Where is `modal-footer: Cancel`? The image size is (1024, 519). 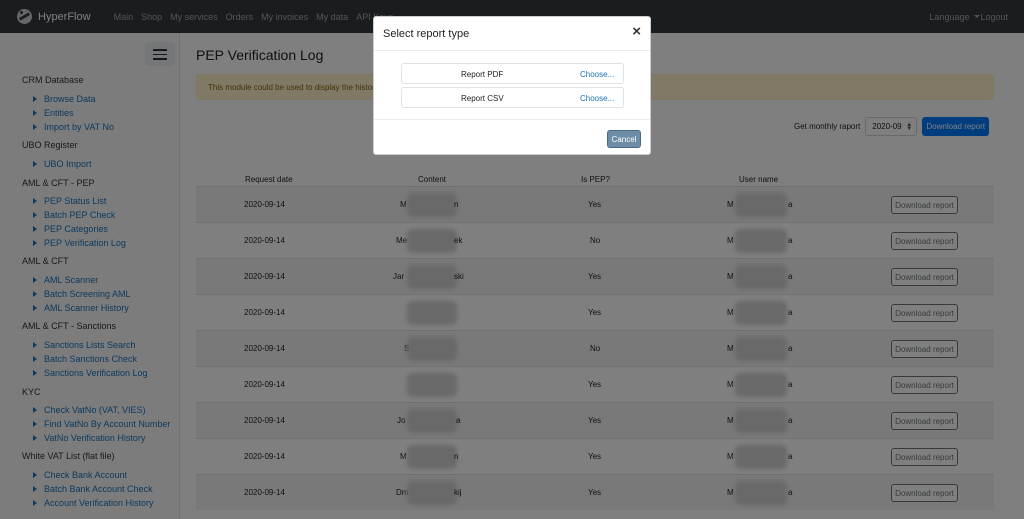
modal-footer: Cancel is located at coordinates (512, 136).